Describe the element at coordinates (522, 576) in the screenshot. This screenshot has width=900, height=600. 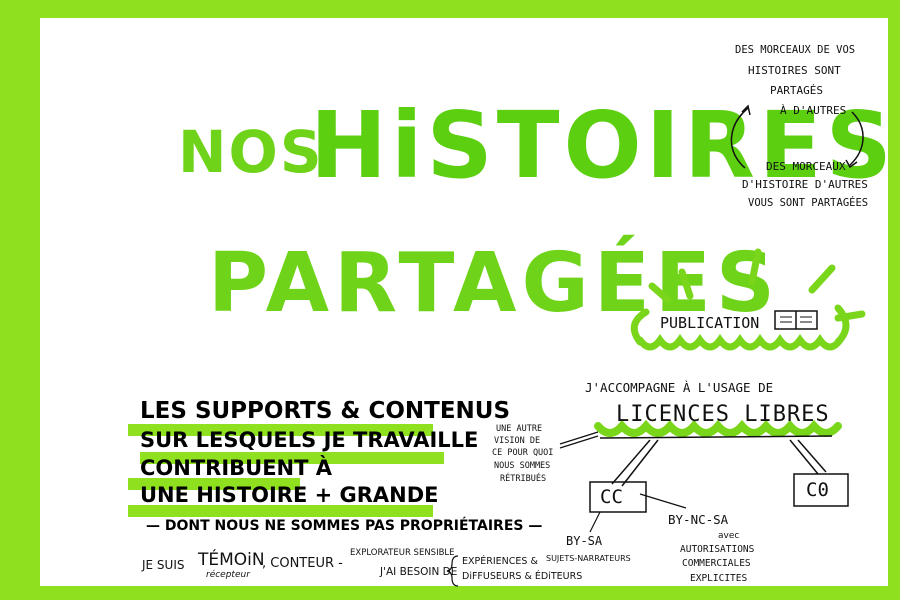
I see `diffuseurs-label: DiFFUSEURS & ÉDiTEURS` at that location.